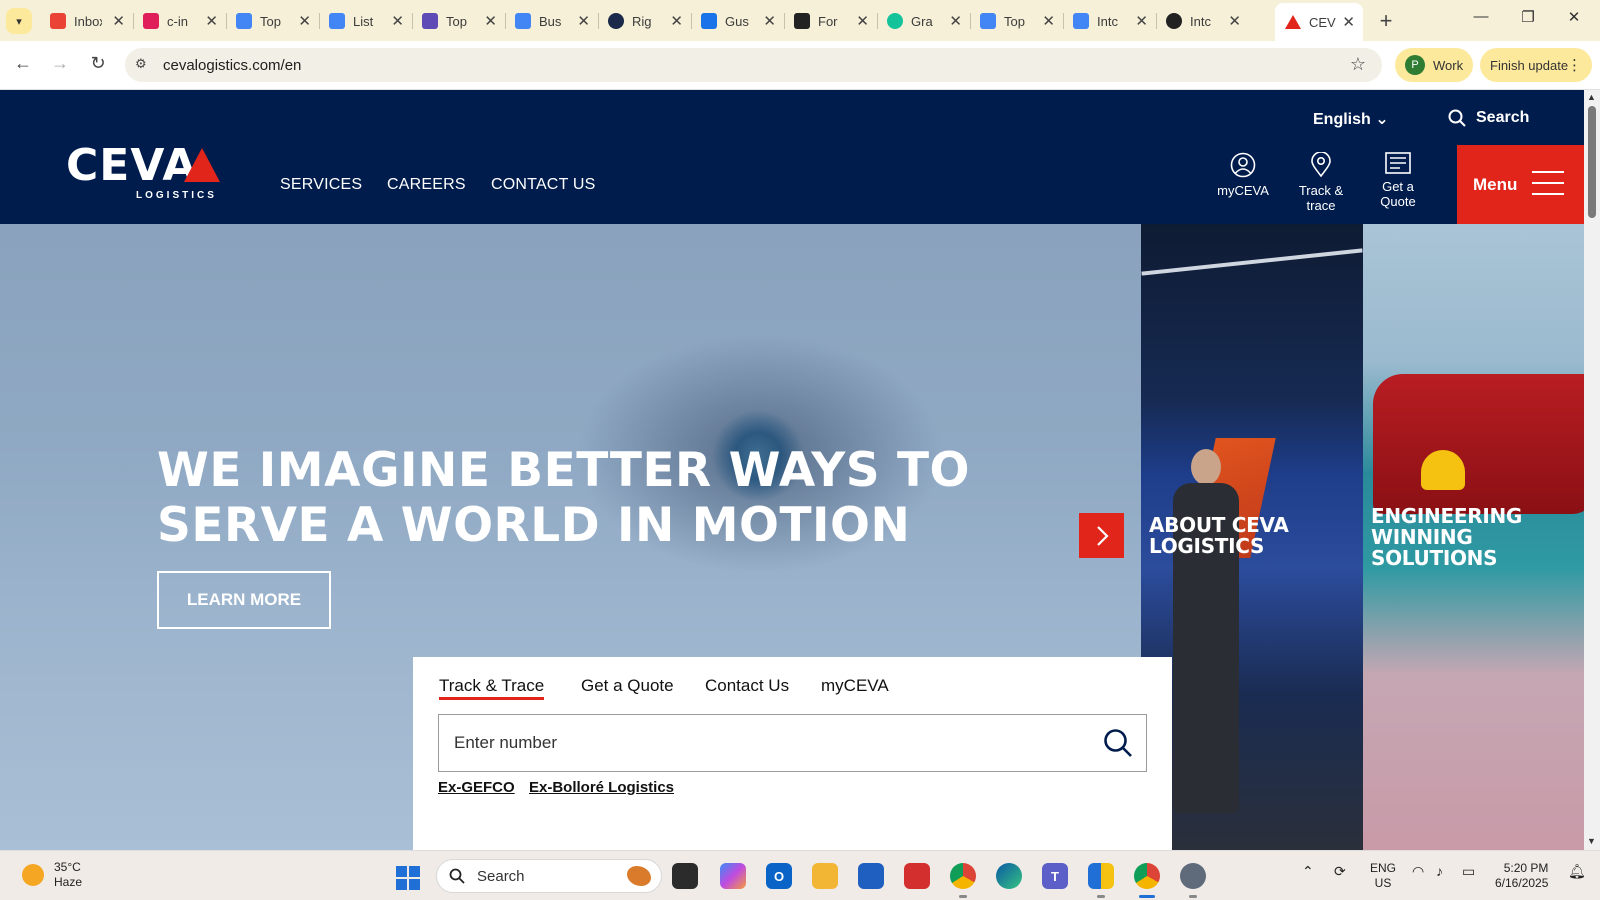  Describe the element at coordinates (1293, 22) in the screenshot. I see `ceva-icon` at that location.